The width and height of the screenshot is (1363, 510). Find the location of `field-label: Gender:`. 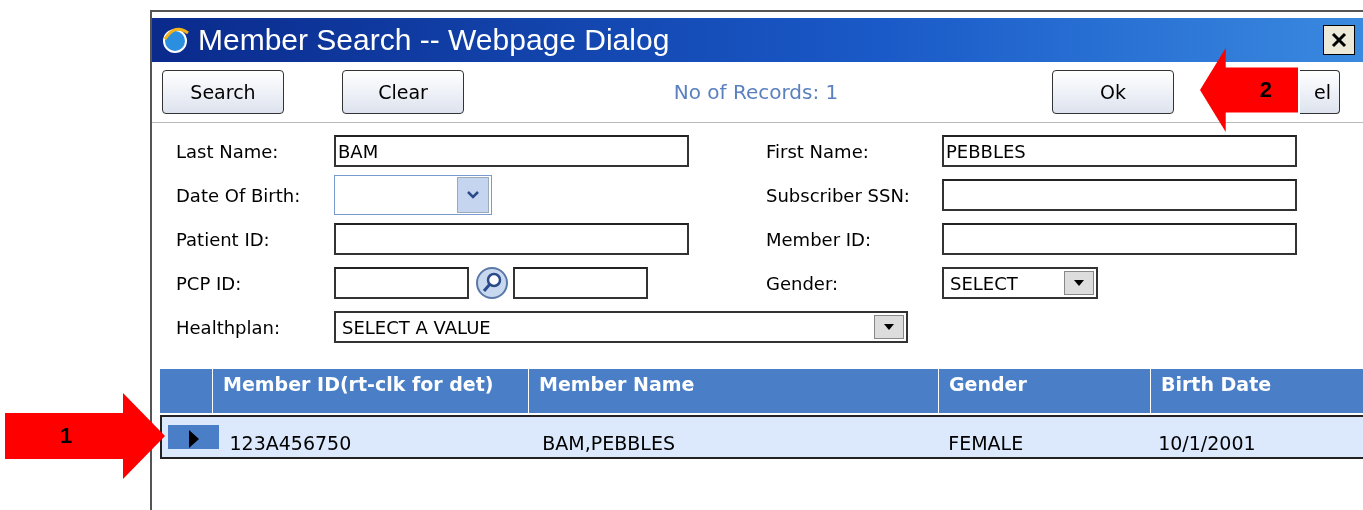

field-label: Gender: is located at coordinates (803, 283).